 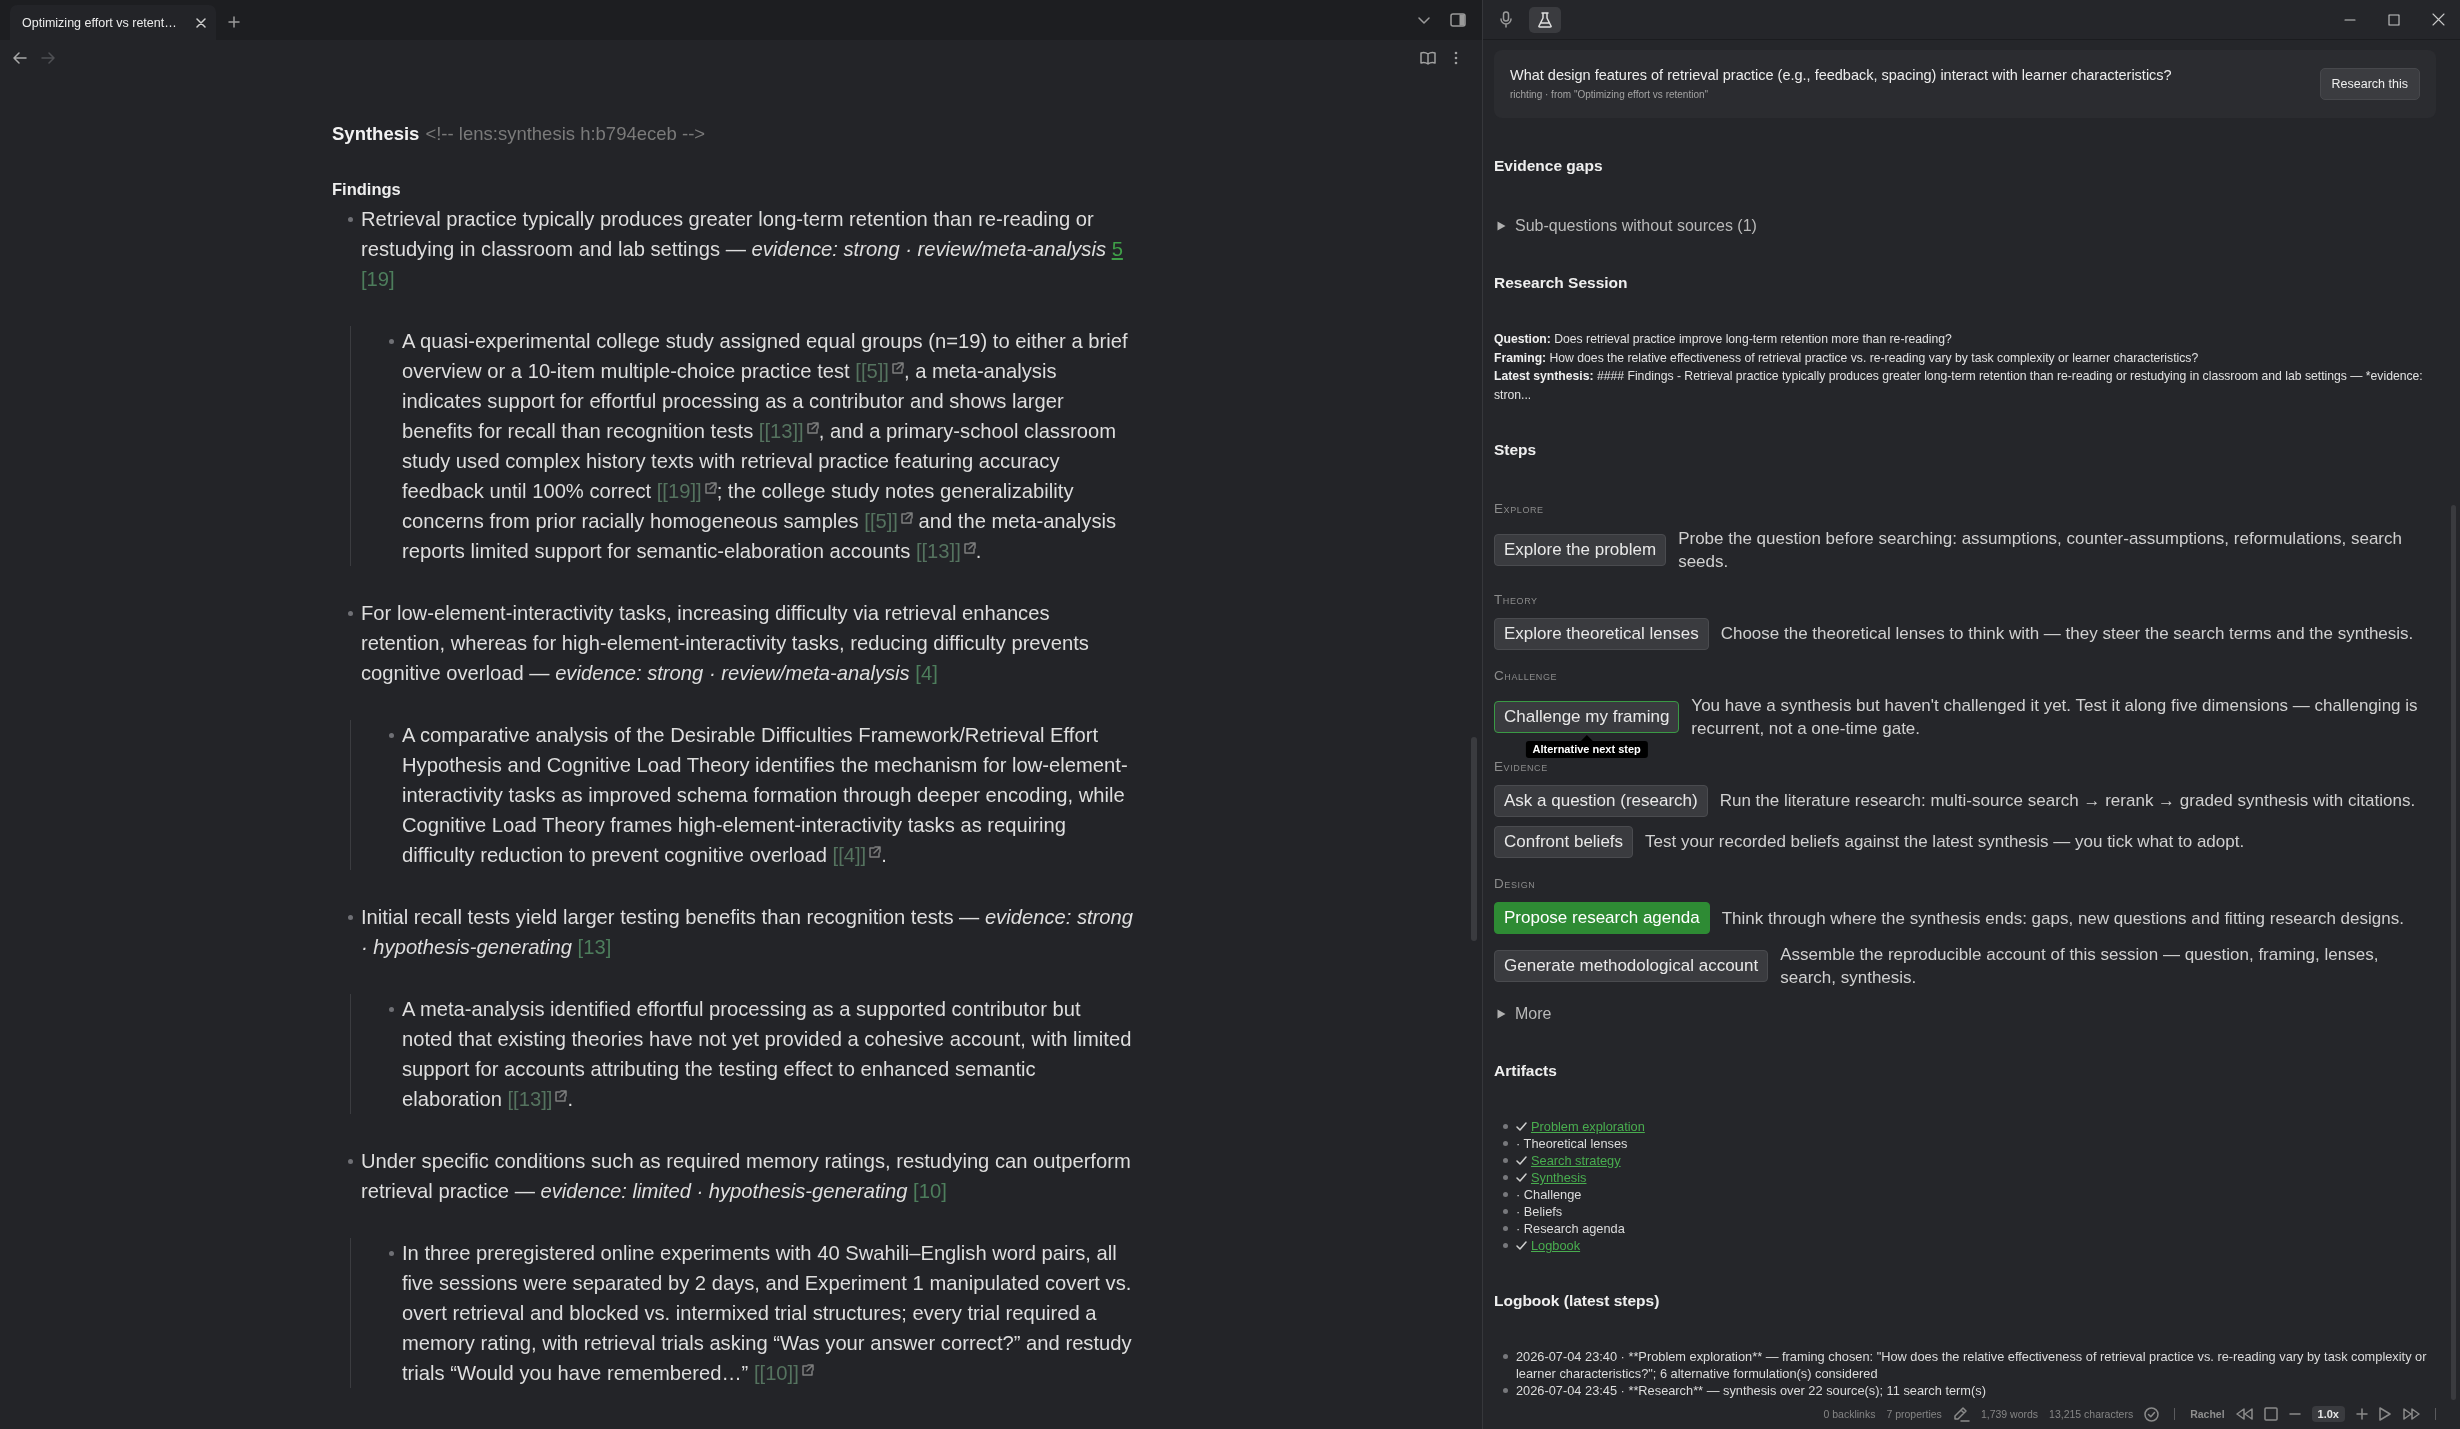 What do you see at coordinates (1576, 1160) in the screenshot?
I see `artifact-link: Search strategy` at bounding box center [1576, 1160].